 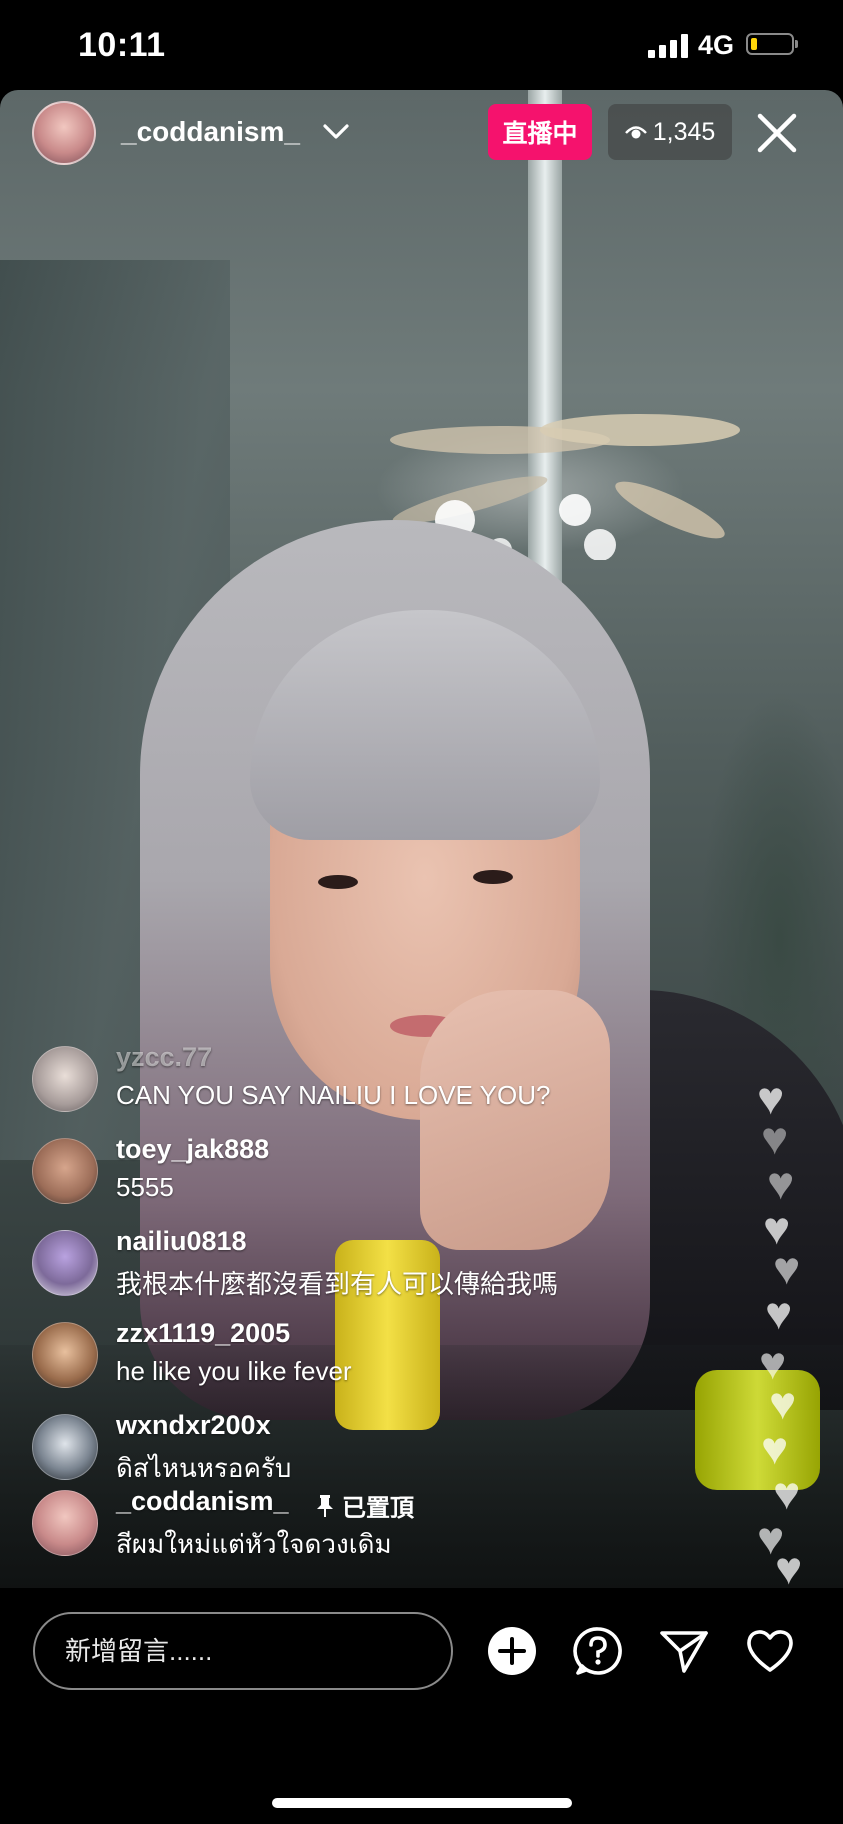 What do you see at coordinates (382, 1524) in the screenshot?
I see `pinned-comment: _coddanism_ 已置頂 สีผมใหม่แต่หัวใจดวงเดิม` at bounding box center [382, 1524].